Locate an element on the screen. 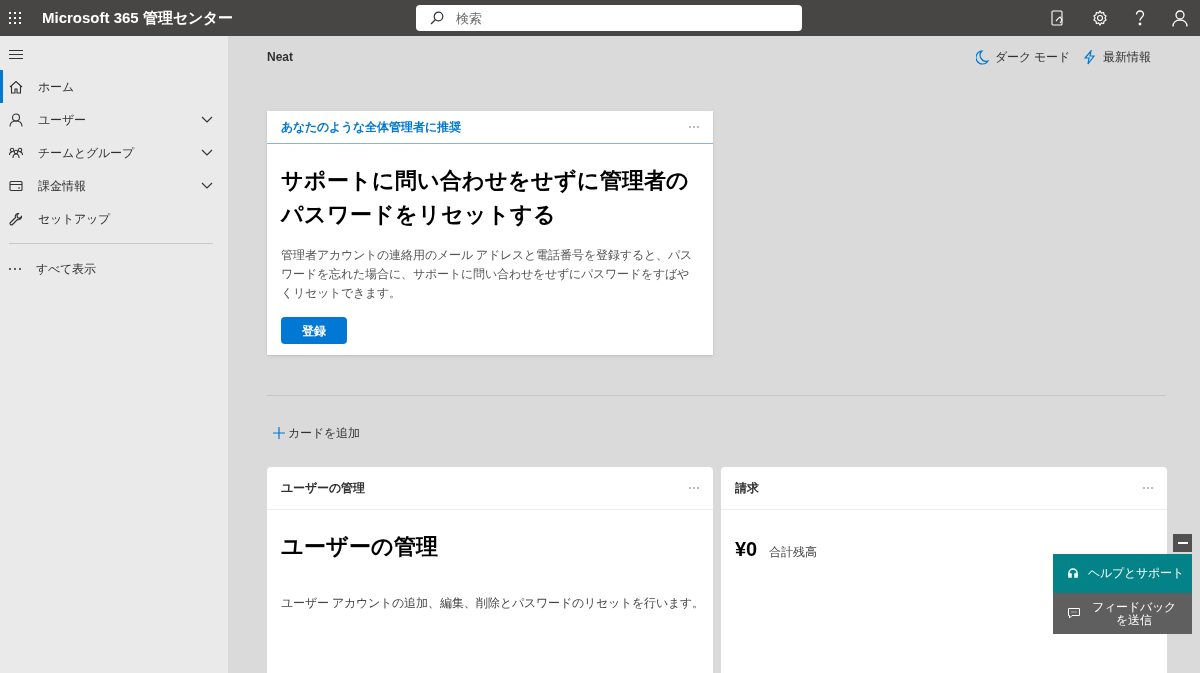  help-support-button: ヘルプとサポート is located at coordinates (1122, 573).